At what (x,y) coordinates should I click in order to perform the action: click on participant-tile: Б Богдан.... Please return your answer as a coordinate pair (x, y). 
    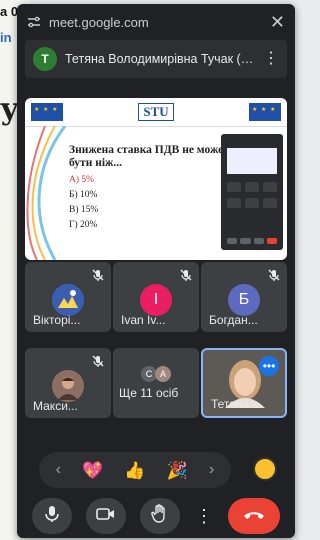
    Looking at the image, I should click on (244, 297).